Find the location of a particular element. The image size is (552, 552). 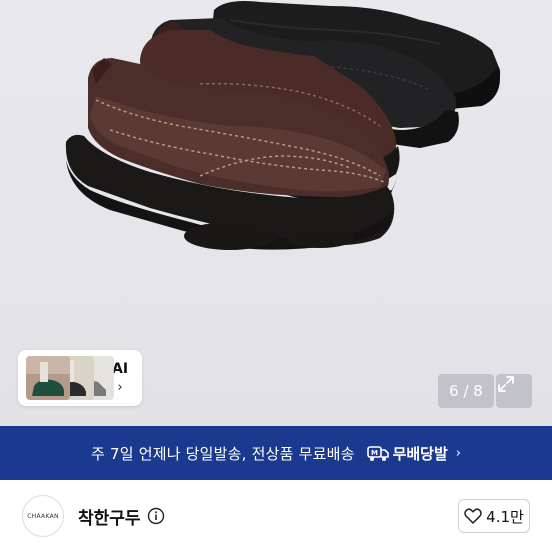

ai-thumbnail is located at coordinates (48, 378).